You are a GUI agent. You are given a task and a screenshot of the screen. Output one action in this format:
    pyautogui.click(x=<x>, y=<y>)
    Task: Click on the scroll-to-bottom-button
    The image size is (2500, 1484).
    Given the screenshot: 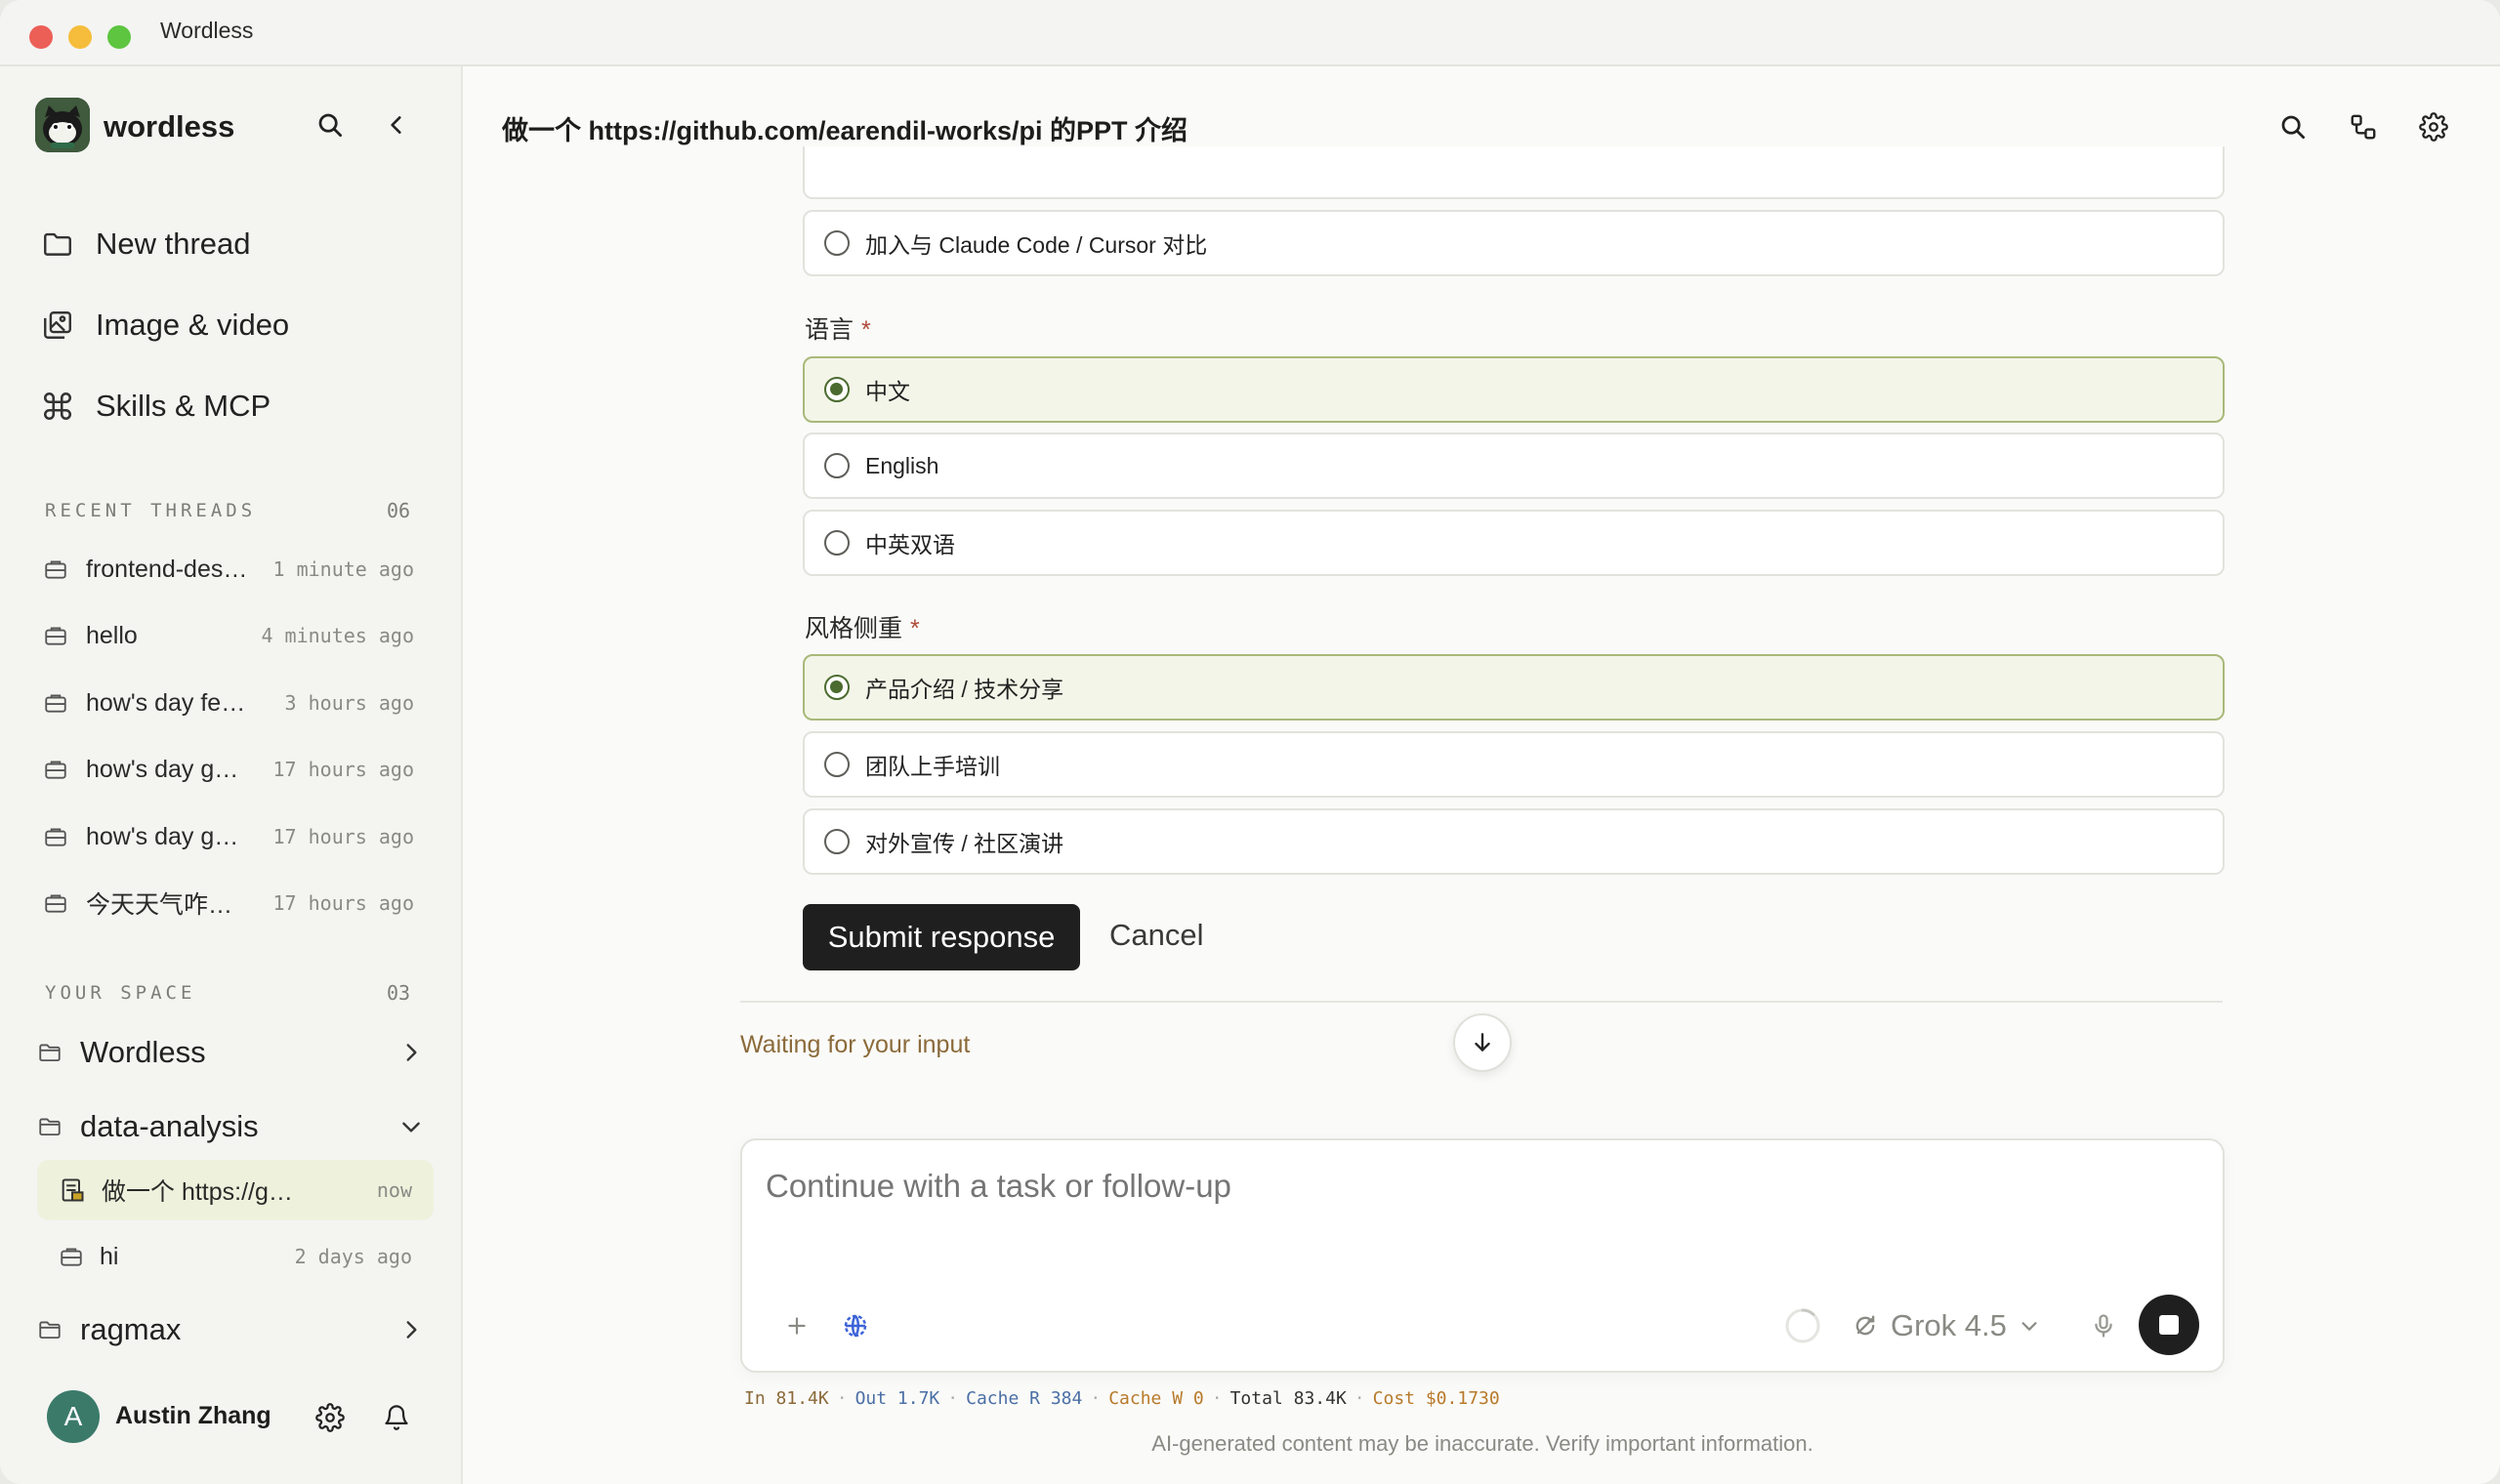 What is the action you would take?
    pyautogui.click(x=1482, y=1043)
    